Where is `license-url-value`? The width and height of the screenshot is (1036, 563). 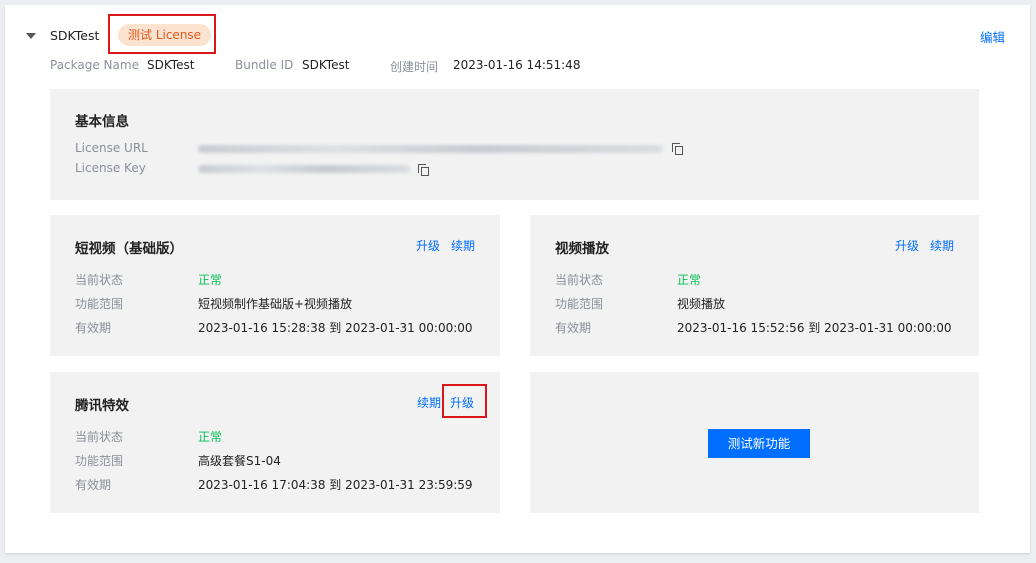 license-url-value is located at coordinates (430, 149).